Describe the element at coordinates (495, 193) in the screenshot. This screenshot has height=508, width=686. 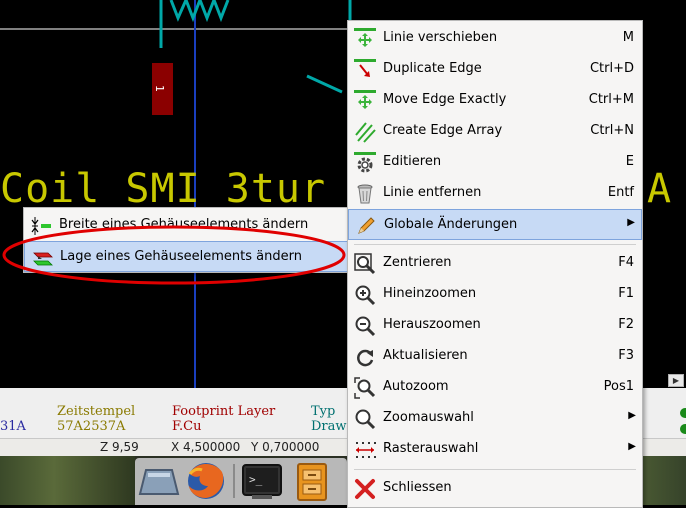
I see `menu-item-linie-entfernen: Linie entfernen Entf` at that location.